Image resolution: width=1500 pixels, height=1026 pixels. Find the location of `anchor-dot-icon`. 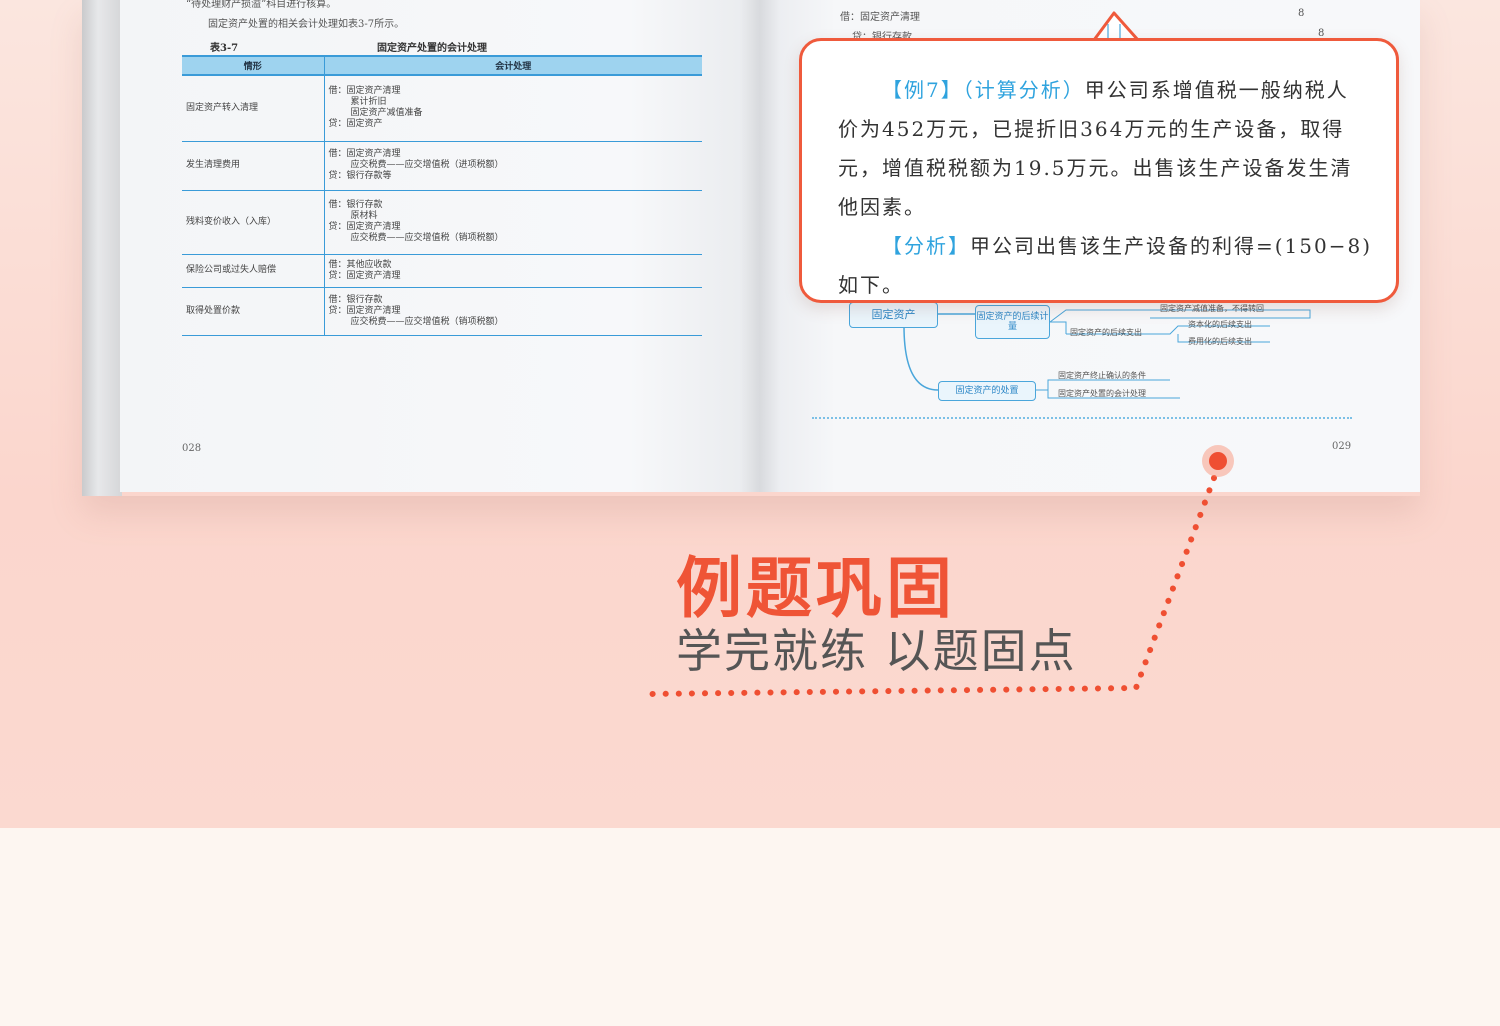

anchor-dot-icon is located at coordinates (1218, 461).